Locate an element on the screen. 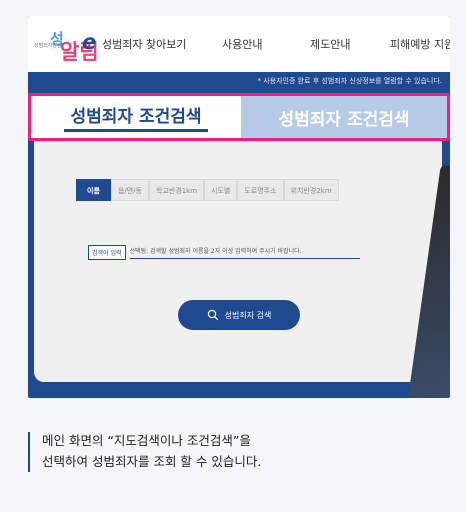  caption-line-2: 선택하여 성범죄자를 조회 할 수 있습니다. is located at coordinates (152, 461).